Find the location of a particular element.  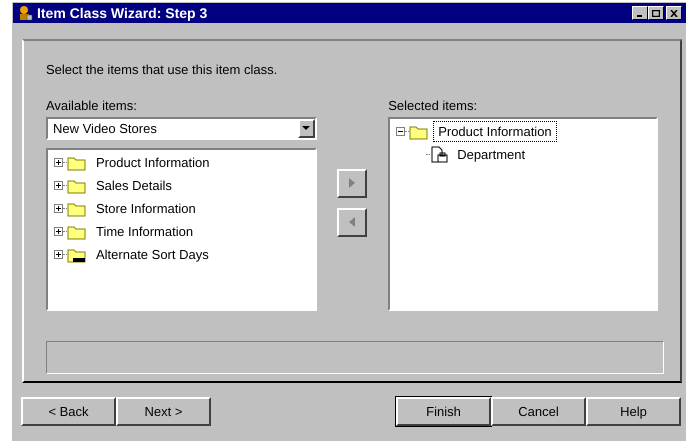

tree-item: Store Information is located at coordinates (146, 209).